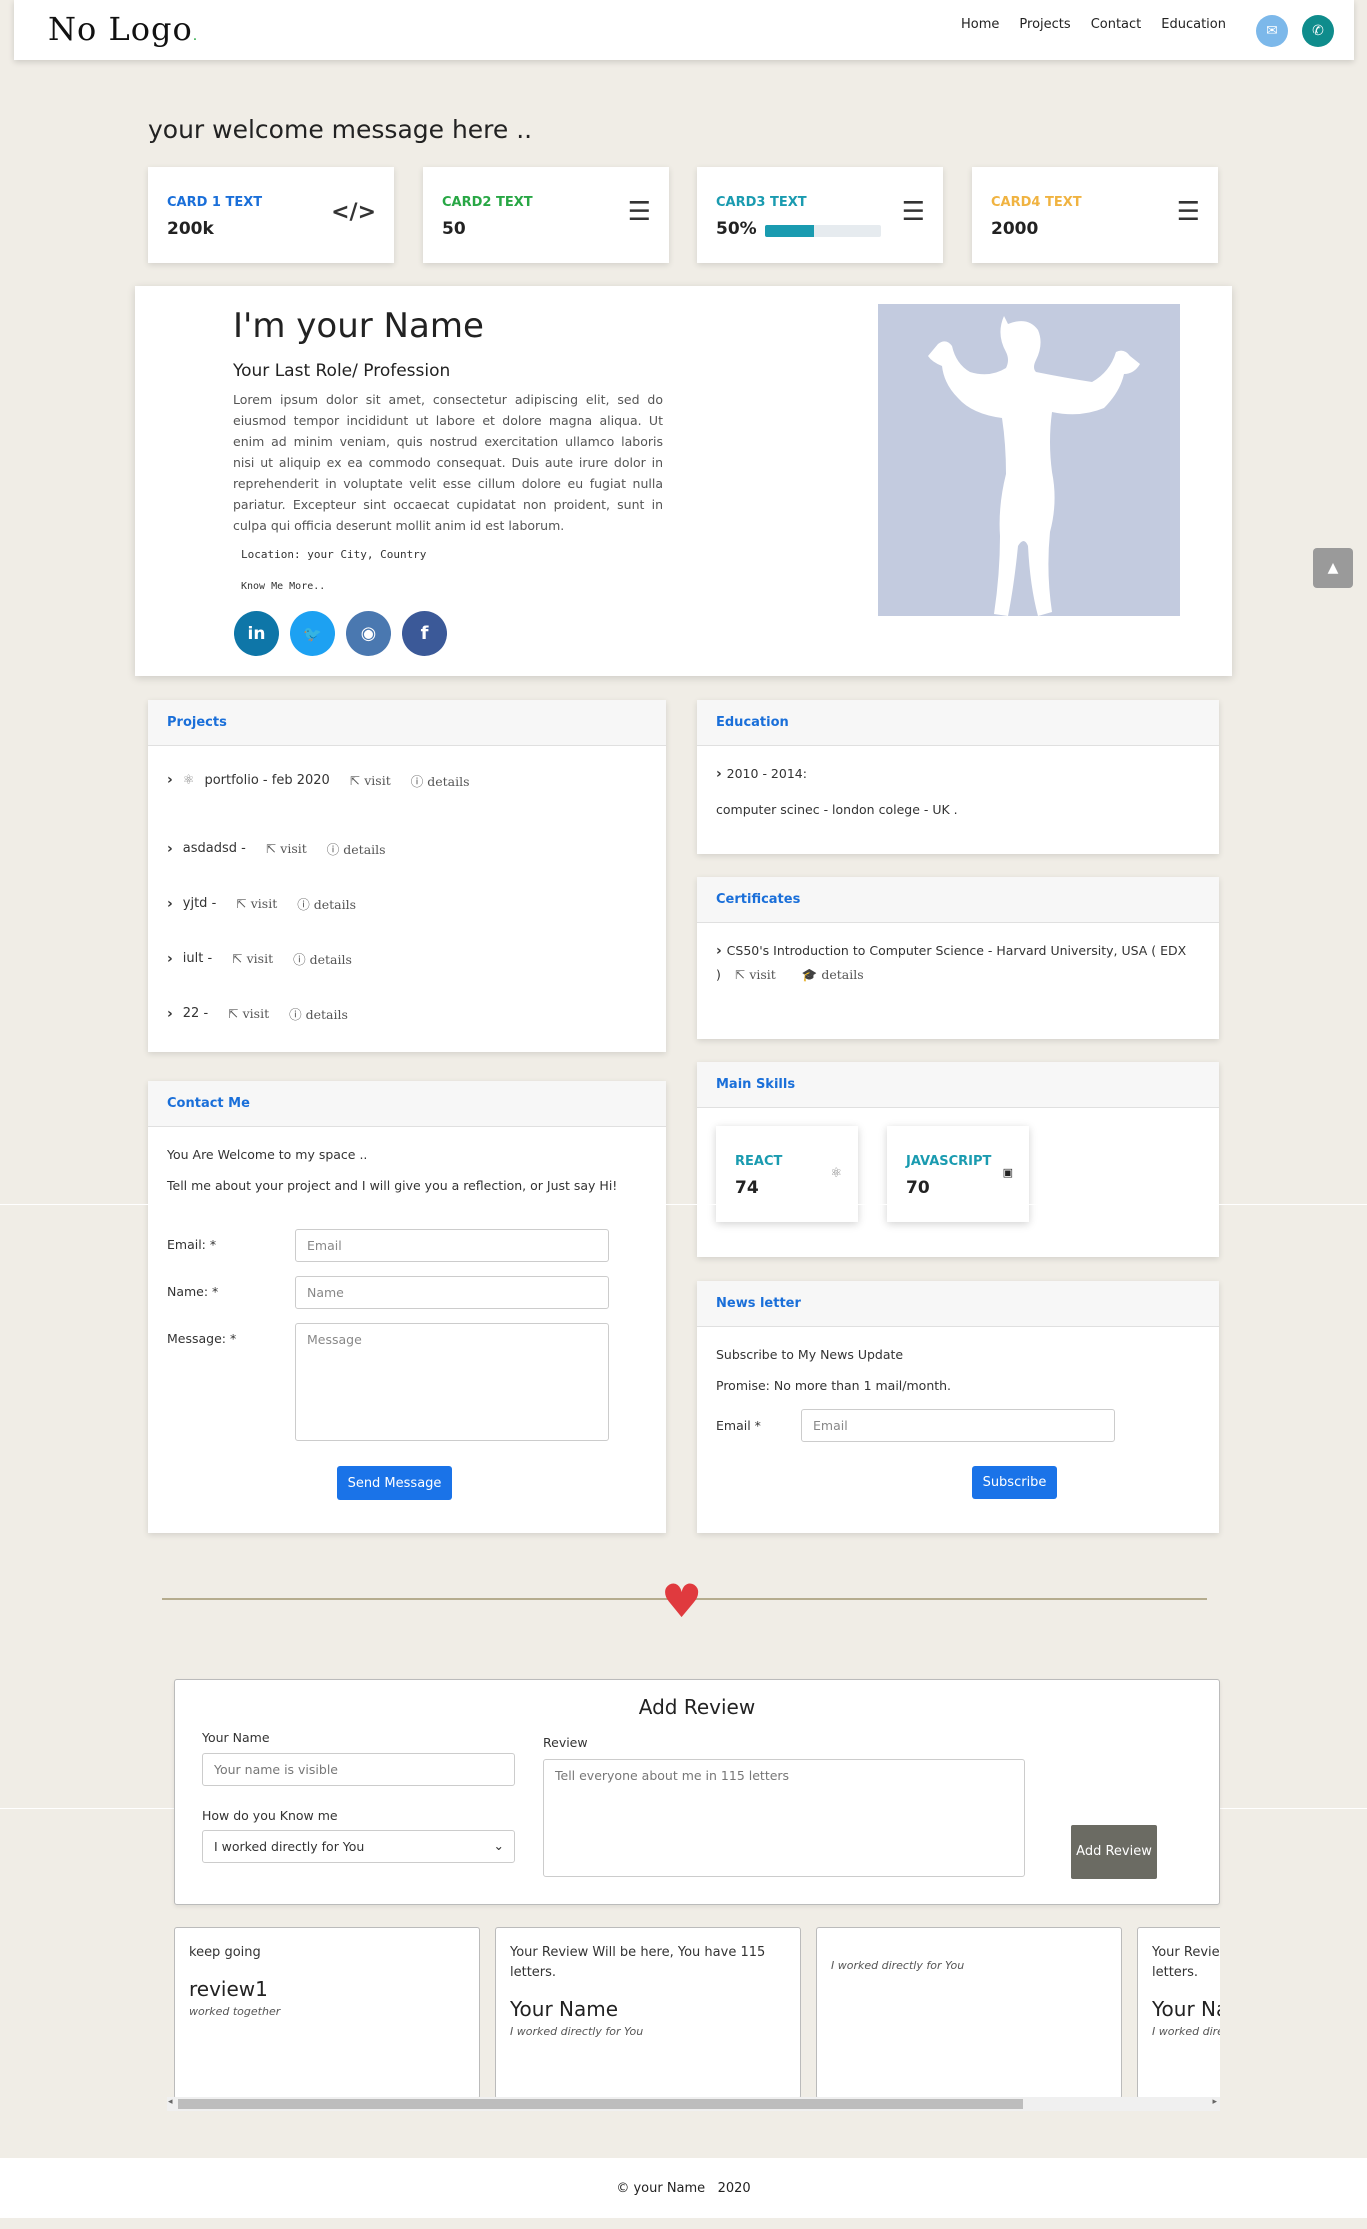 Image resolution: width=1367 pixels, height=2229 pixels. What do you see at coordinates (1095, 215) in the screenshot?
I see `stat-card-4: CARD4 TEXT 2000 ☰` at bounding box center [1095, 215].